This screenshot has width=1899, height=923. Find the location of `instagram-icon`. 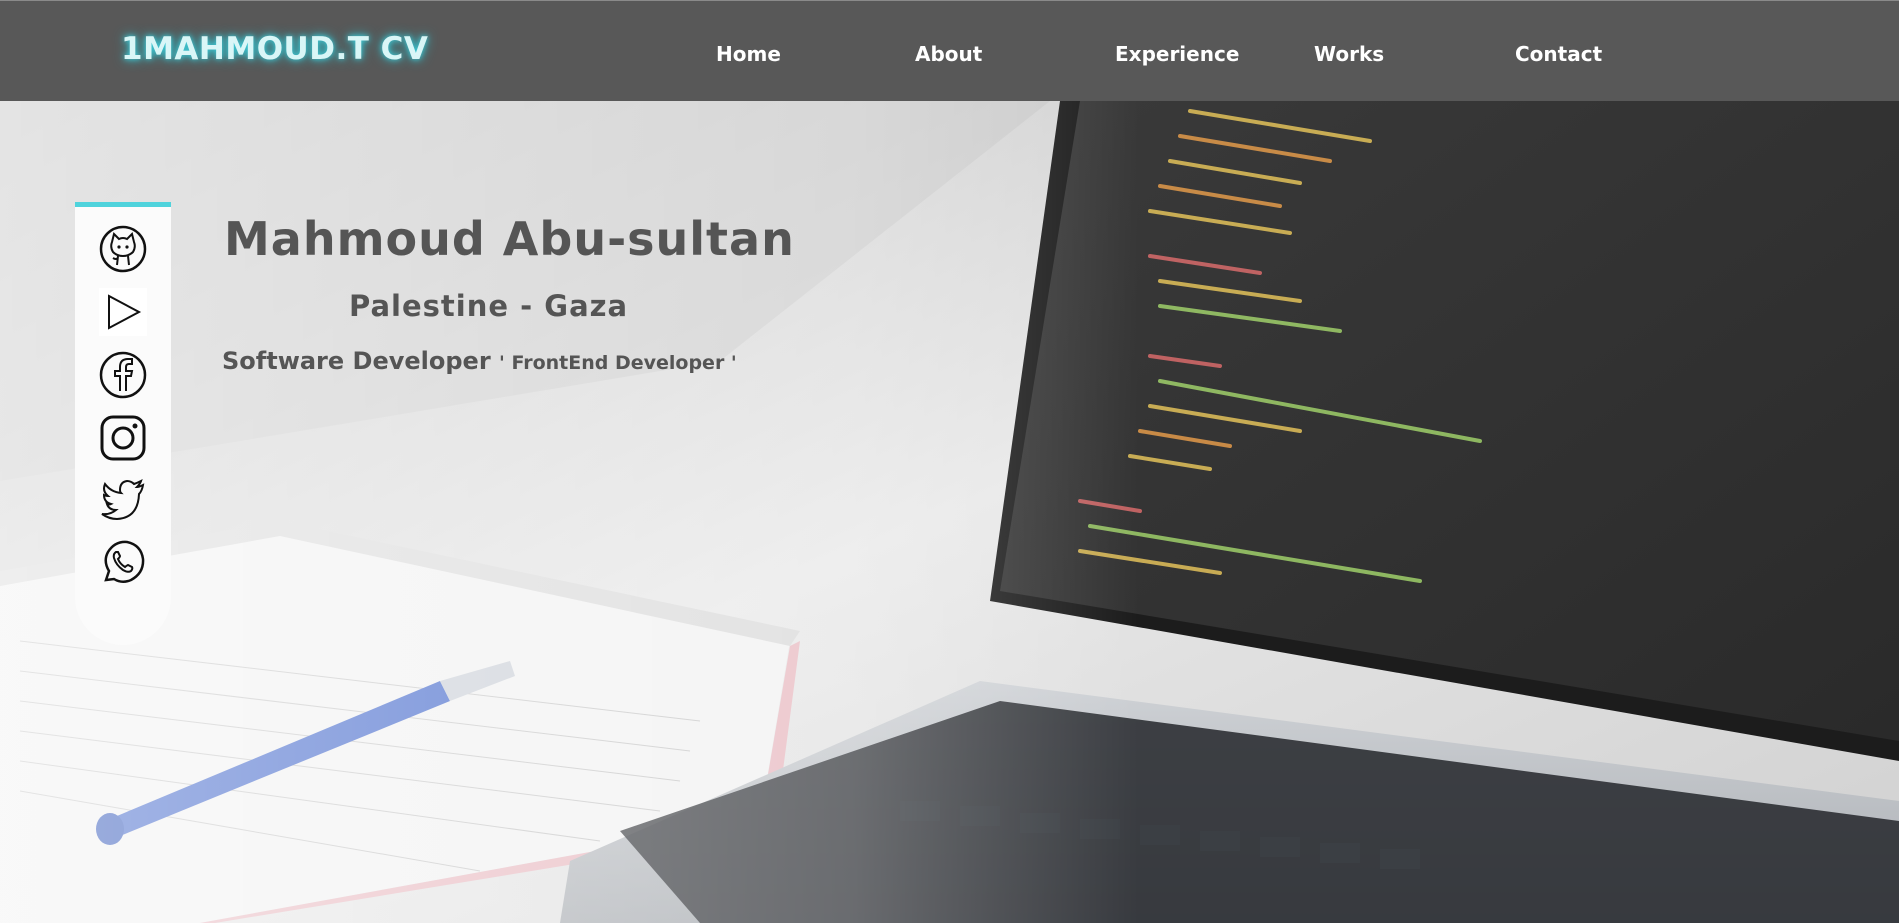

instagram-icon is located at coordinates (123, 438).